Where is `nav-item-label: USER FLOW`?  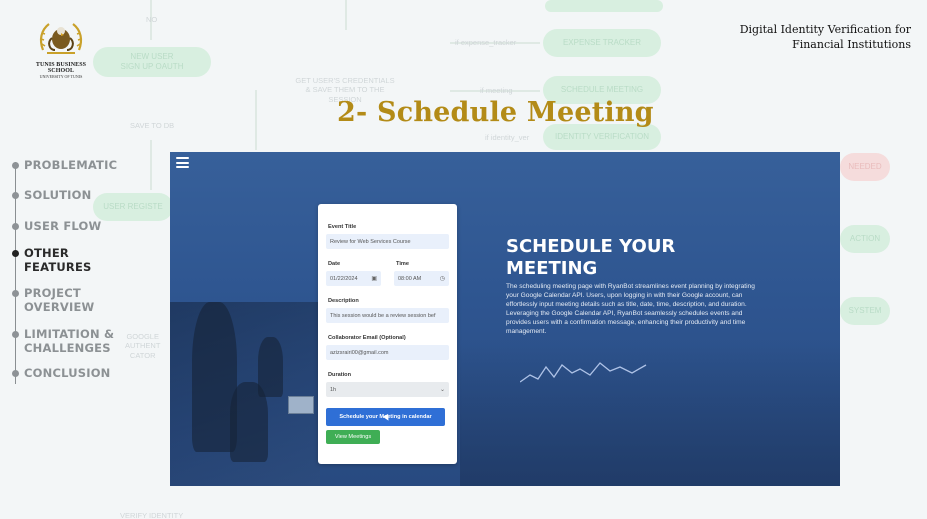
nav-item-label: USER FLOW is located at coordinates (63, 226).